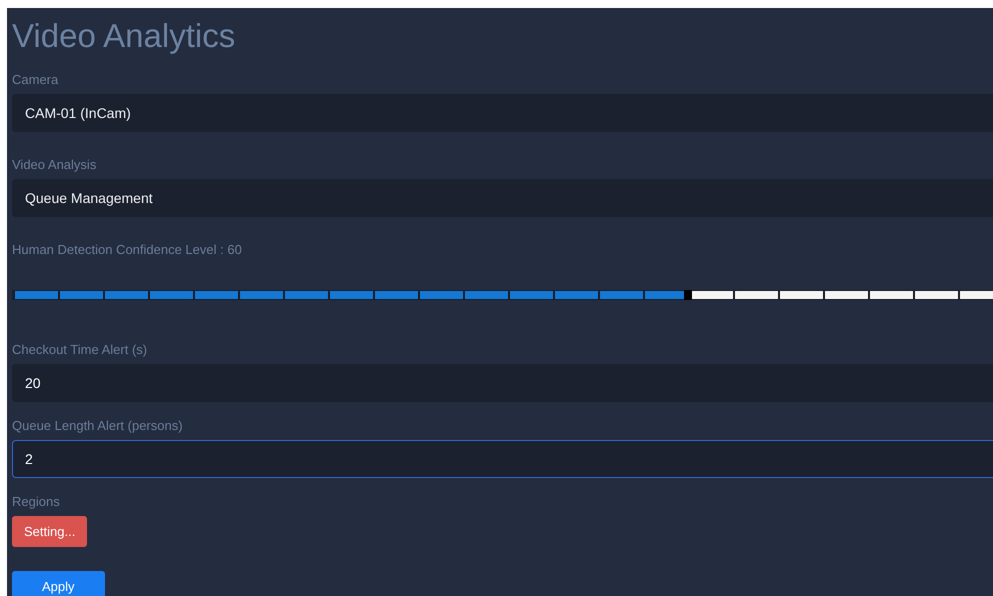 This screenshot has height=596, width=993. What do you see at coordinates (688, 295) in the screenshot?
I see `slider-thumb` at bounding box center [688, 295].